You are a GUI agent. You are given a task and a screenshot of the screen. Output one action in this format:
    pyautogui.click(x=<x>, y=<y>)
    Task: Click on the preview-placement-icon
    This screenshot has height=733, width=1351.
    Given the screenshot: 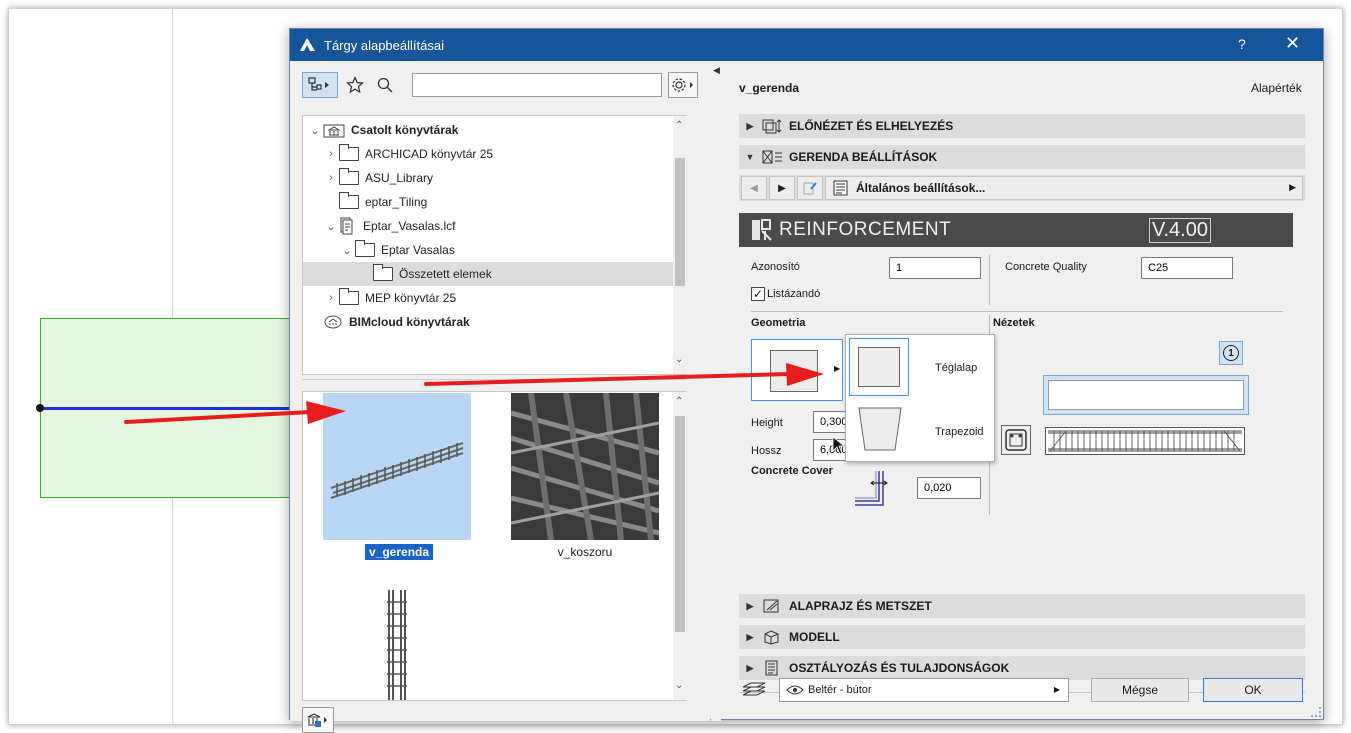 What is the action you would take?
    pyautogui.click(x=772, y=126)
    